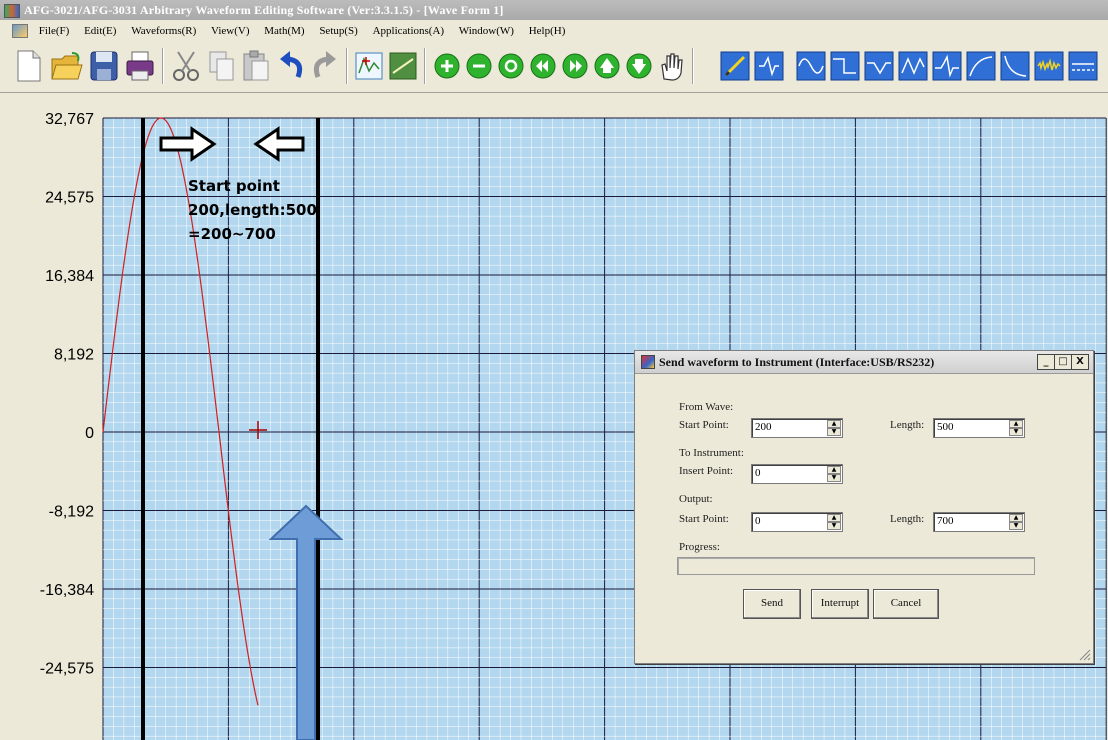  Describe the element at coordinates (706, 407) in the screenshot. I see `from-wave-label: From Wave:` at that location.